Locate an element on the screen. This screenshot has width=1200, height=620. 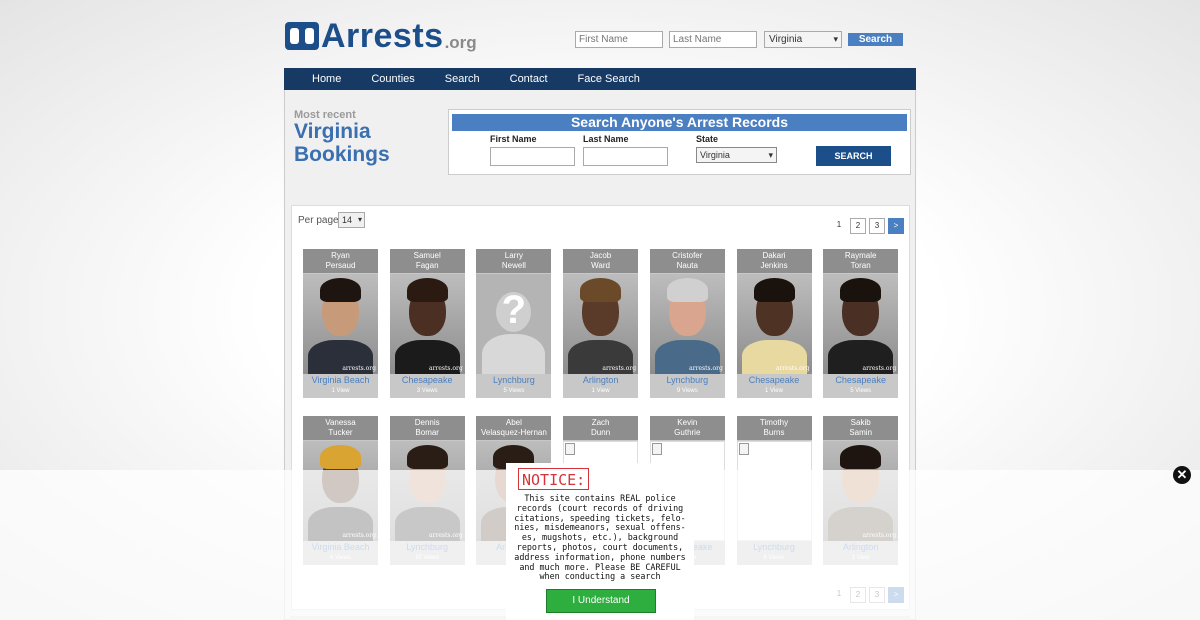
booking-last-name: Tucker is located at coordinates (340, 432).